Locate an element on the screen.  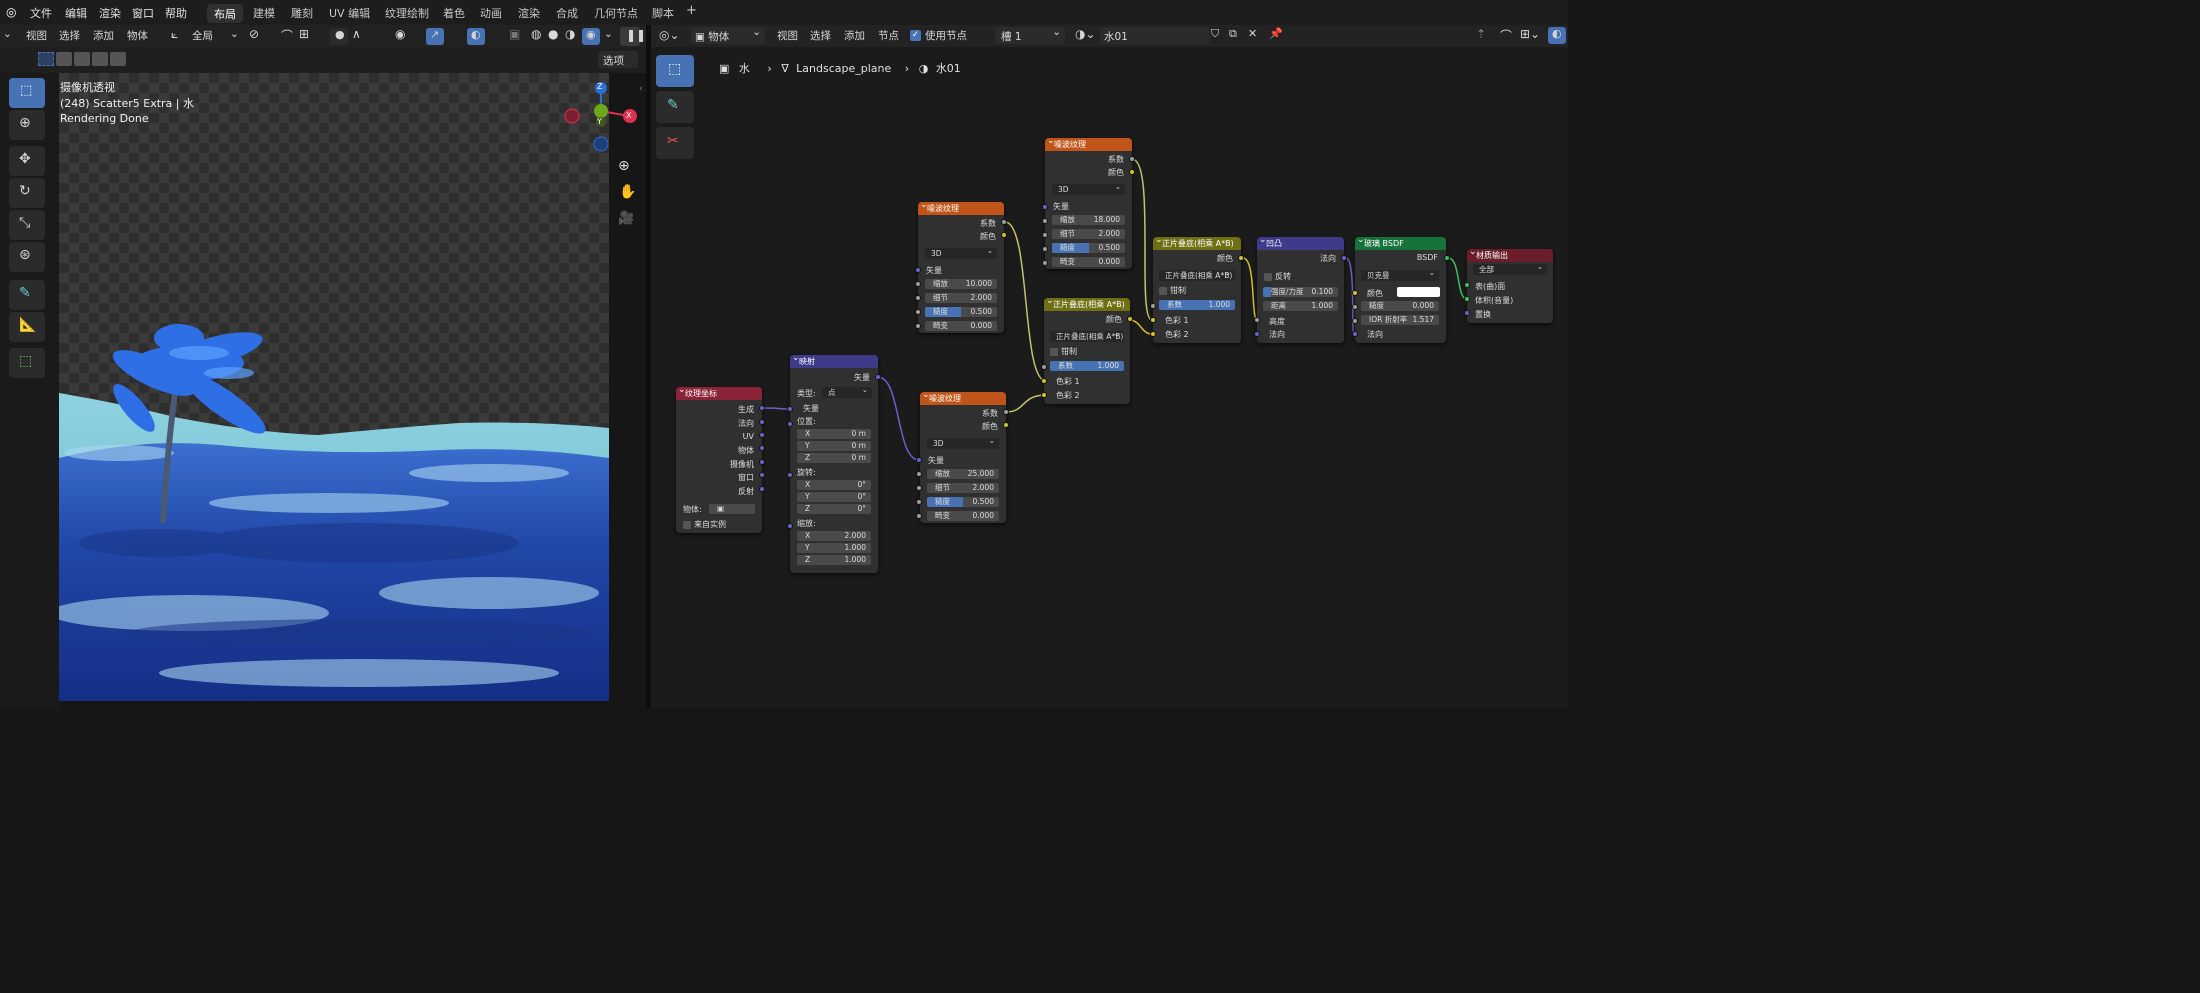
viewport-menu-view: 视图 is located at coordinates (36, 35).